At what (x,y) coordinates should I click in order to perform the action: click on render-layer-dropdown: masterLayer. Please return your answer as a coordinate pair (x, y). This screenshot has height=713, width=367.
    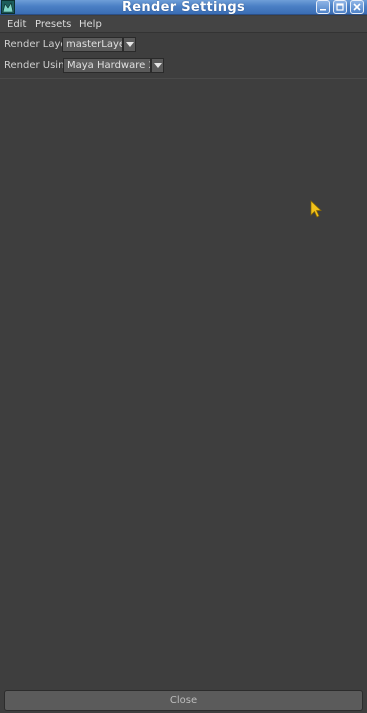
    Looking at the image, I should click on (99, 44).